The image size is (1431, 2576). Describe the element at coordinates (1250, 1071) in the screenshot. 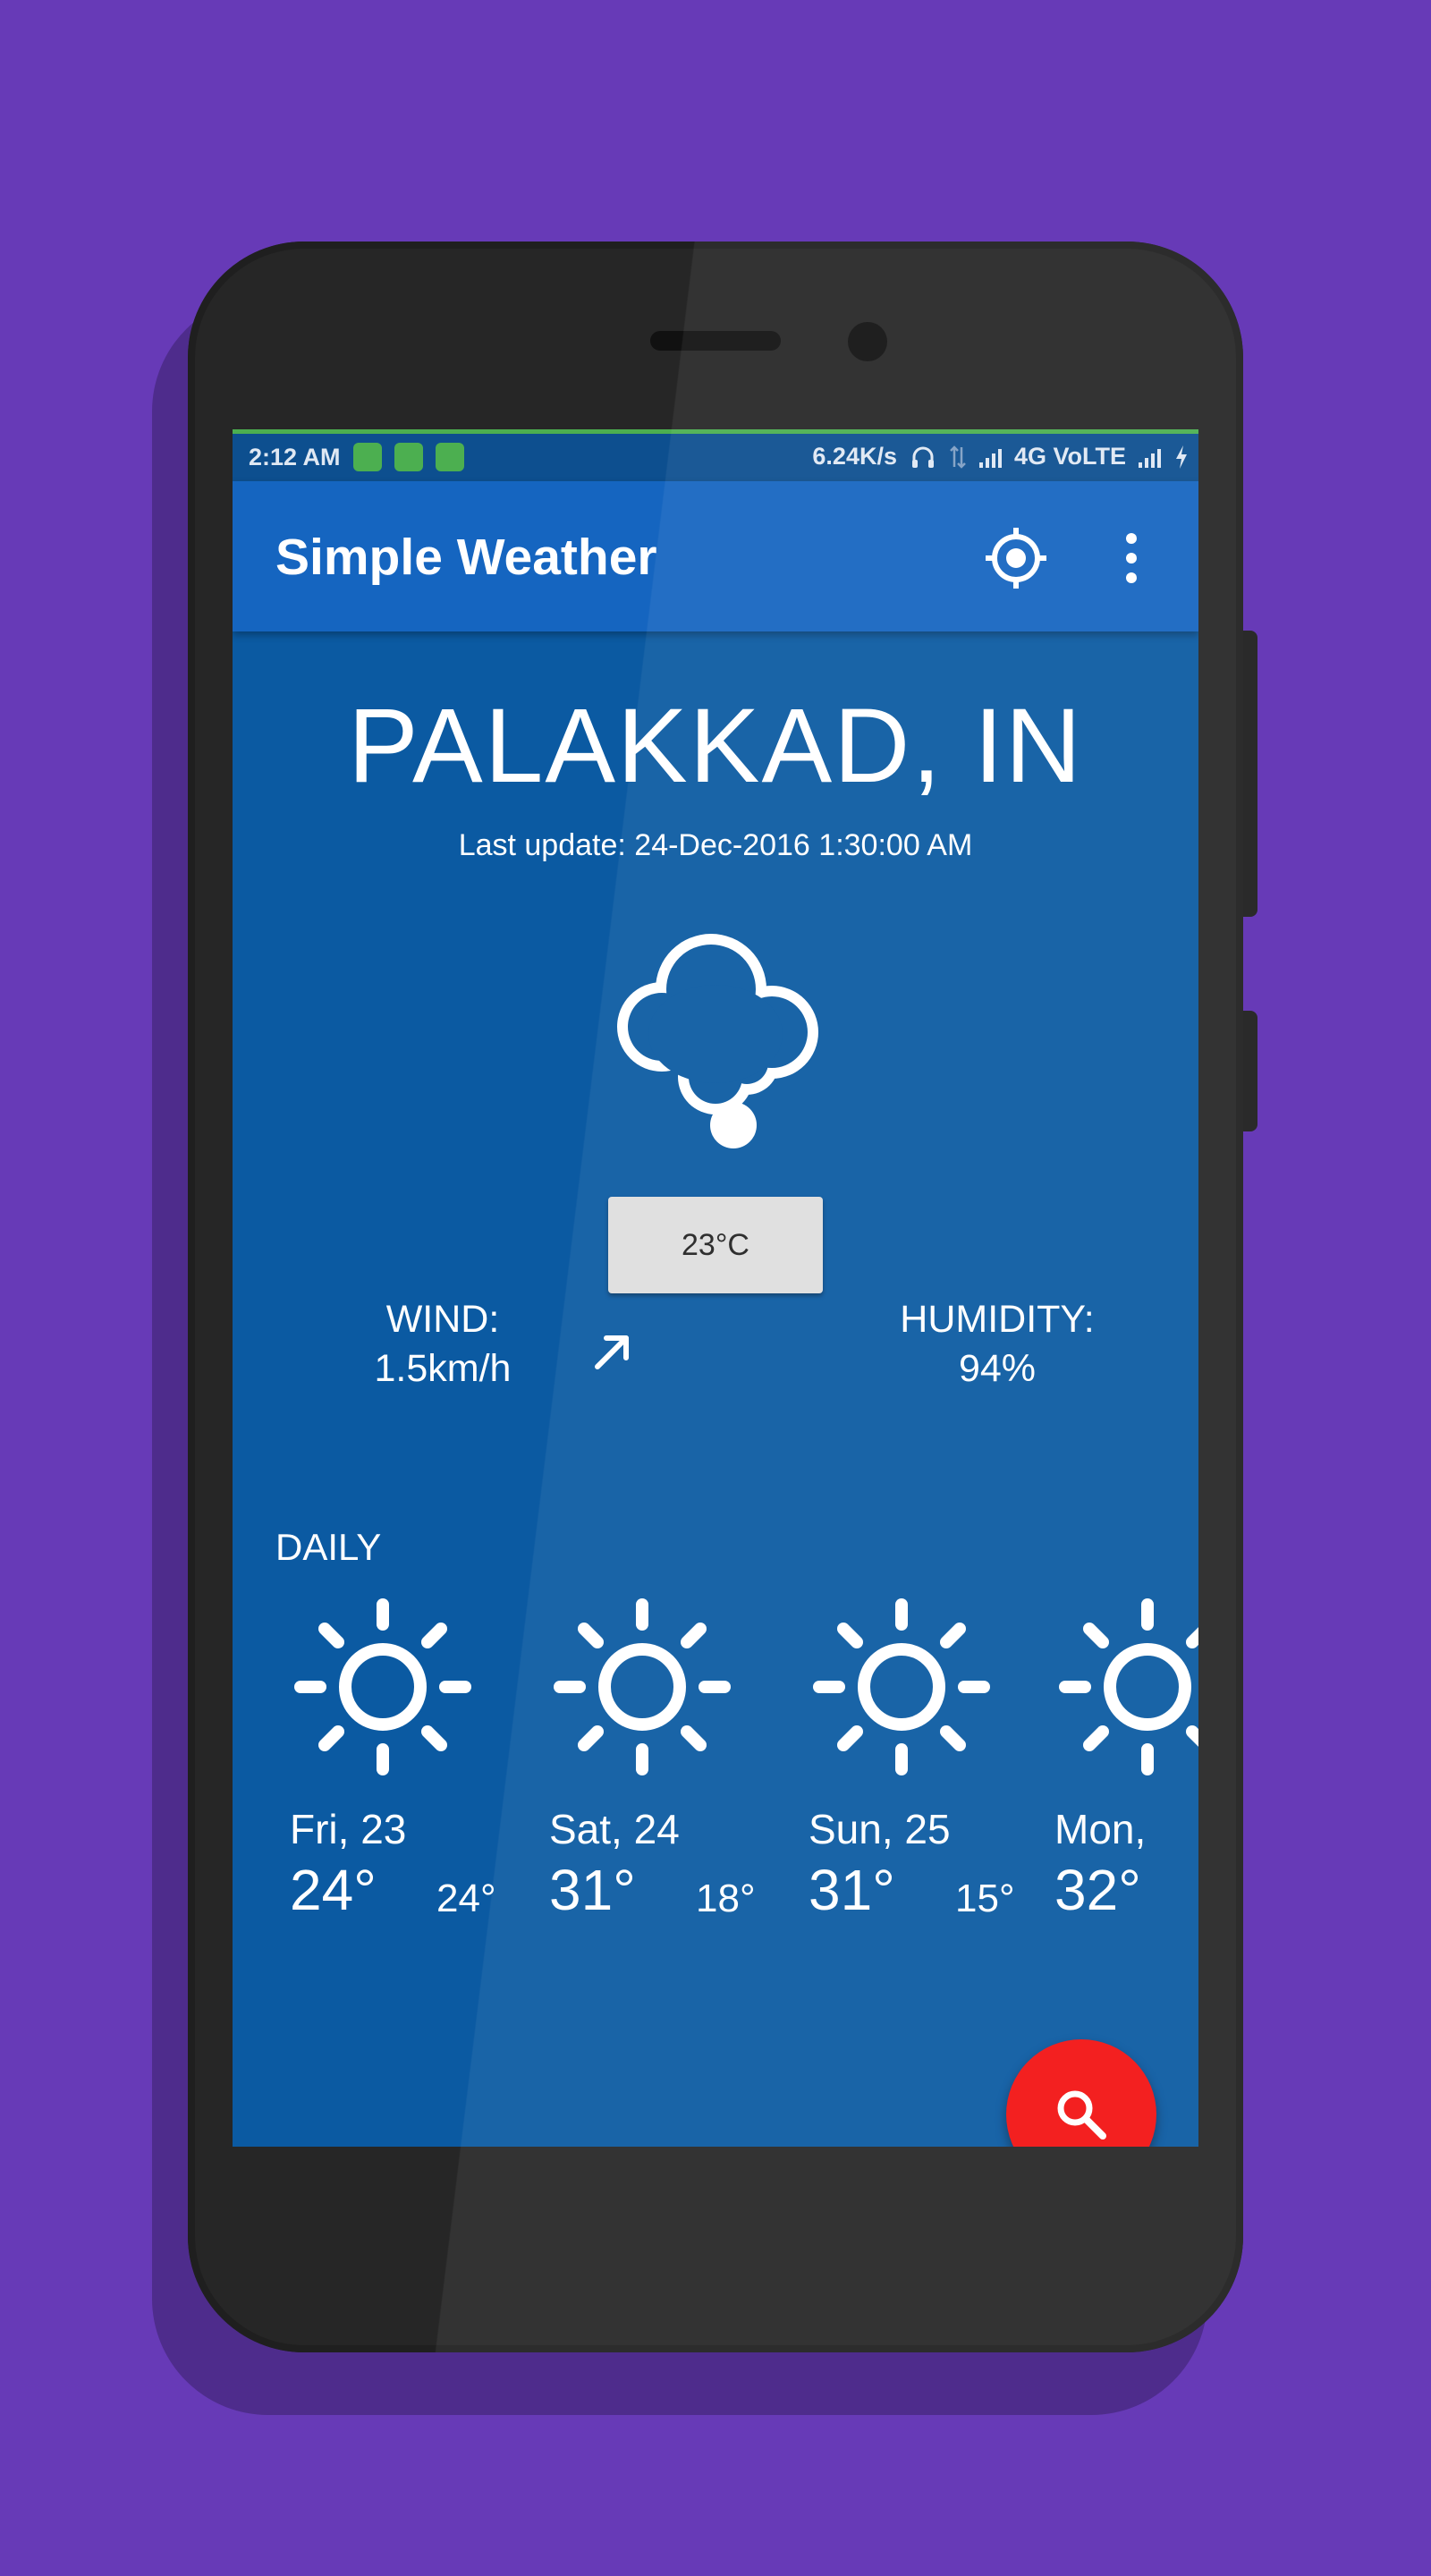

I see `volume-button` at that location.